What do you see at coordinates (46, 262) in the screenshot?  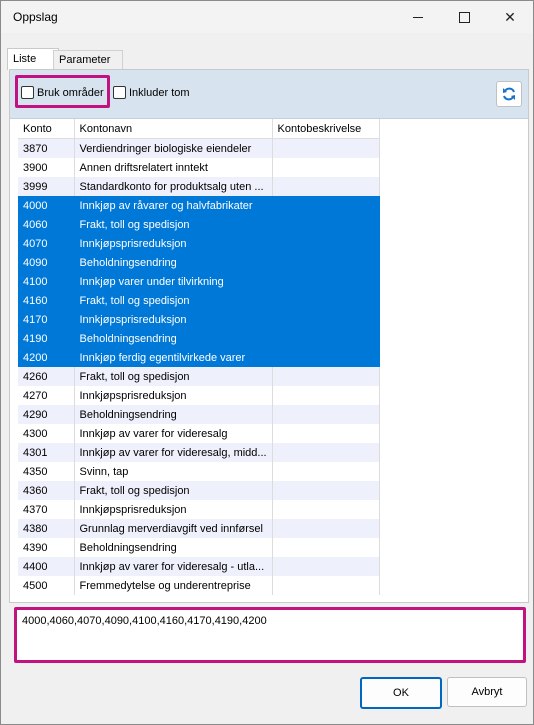 I see `cell-konto: 4090` at bounding box center [46, 262].